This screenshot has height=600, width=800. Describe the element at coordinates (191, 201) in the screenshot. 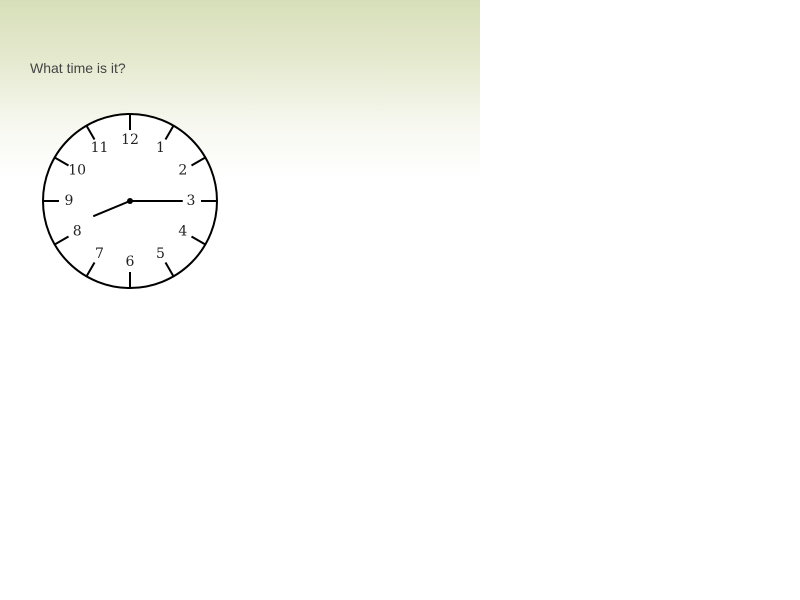

I see `clock-numeral-3: 3` at that location.